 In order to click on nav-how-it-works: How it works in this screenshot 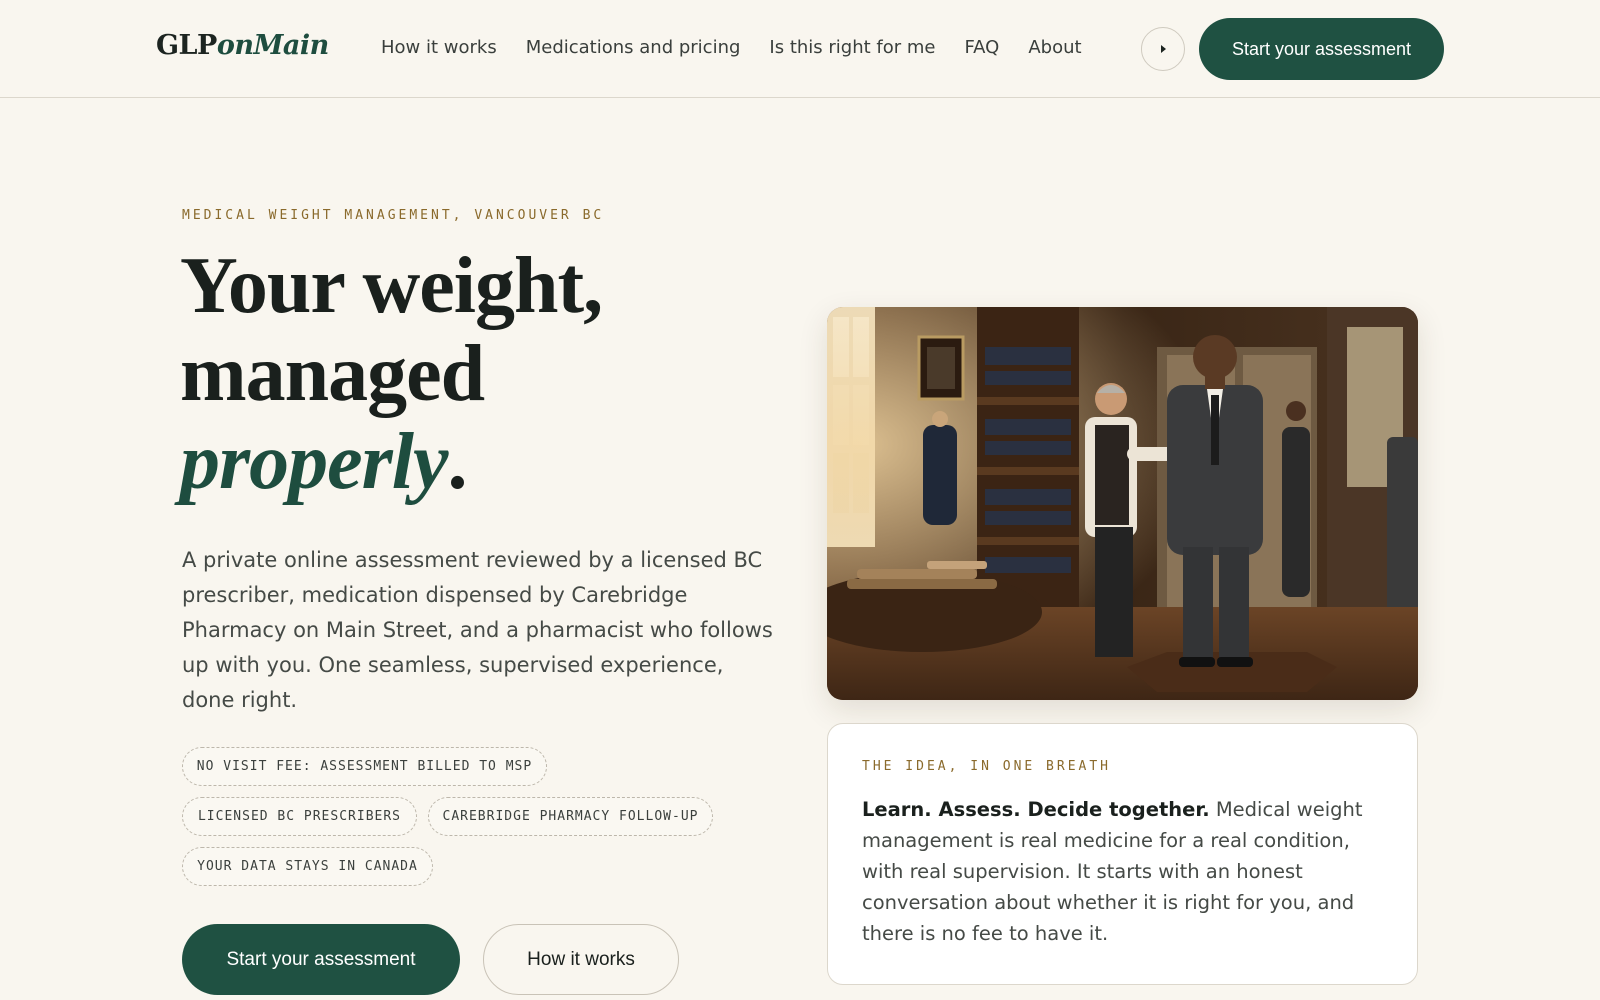, I will do `click(439, 47)`.